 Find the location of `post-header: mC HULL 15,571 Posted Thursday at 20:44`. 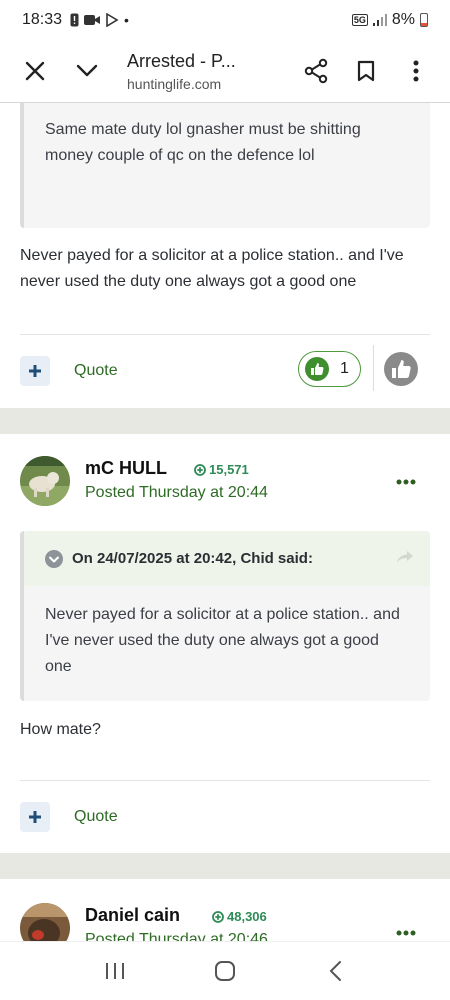

post-header: mC HULL 15,571 Posted Thursday at 20:44 is located at coordinates (225, 486).